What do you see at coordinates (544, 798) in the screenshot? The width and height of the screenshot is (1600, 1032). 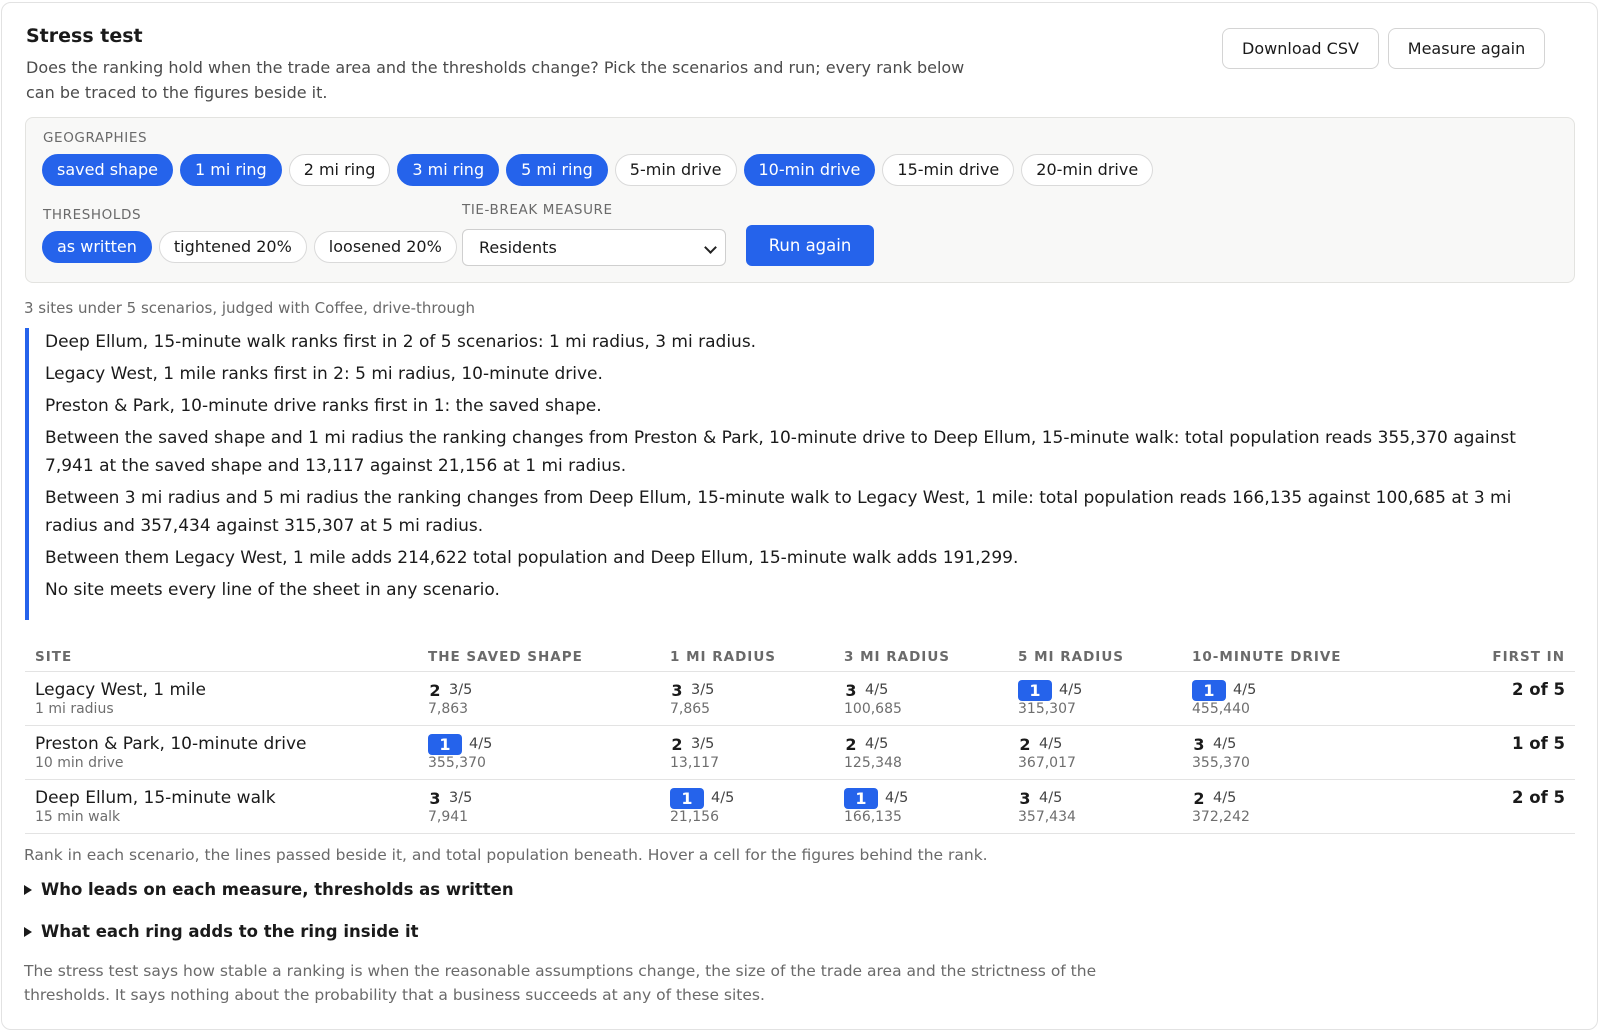 I see `rank-line: 3 3/5` at bounding box center [544, 798].